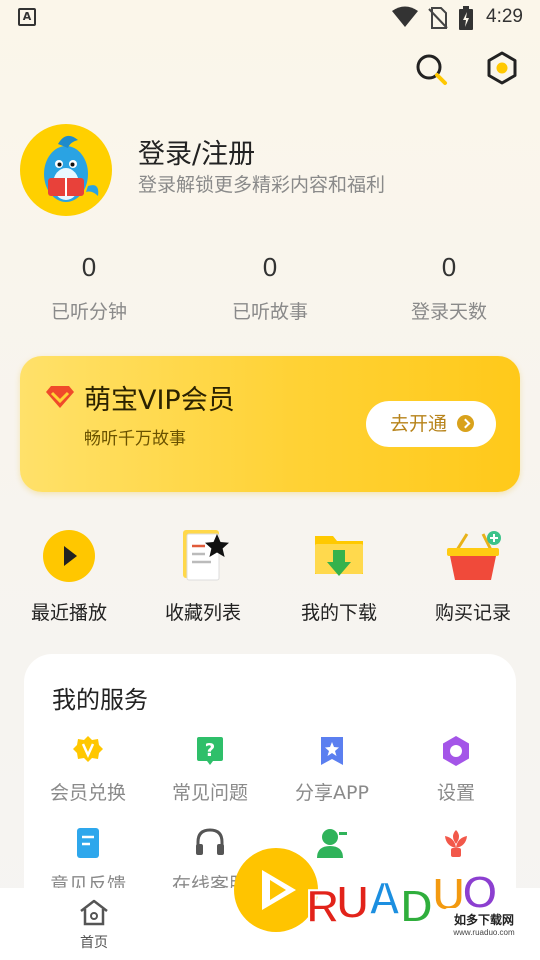 The width and height of the screenshot is (540, 960). What do you see at coordinates (206, 555) in the screenshot?
I see `favorites-star-icon` at bounding box center [206, 555].